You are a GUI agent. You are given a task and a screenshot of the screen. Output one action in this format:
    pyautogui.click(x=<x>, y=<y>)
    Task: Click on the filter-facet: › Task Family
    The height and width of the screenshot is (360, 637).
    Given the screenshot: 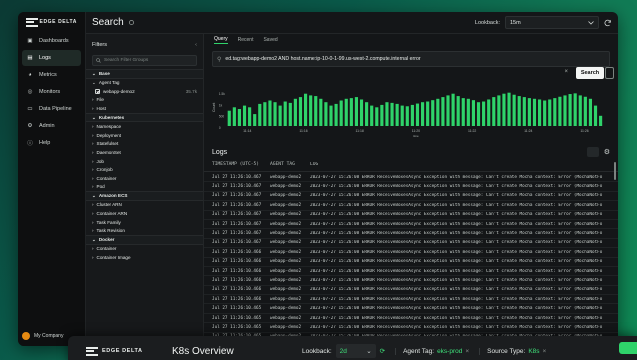 What is the action you would take?
    pyautogui.click(x=144, y=222)
    